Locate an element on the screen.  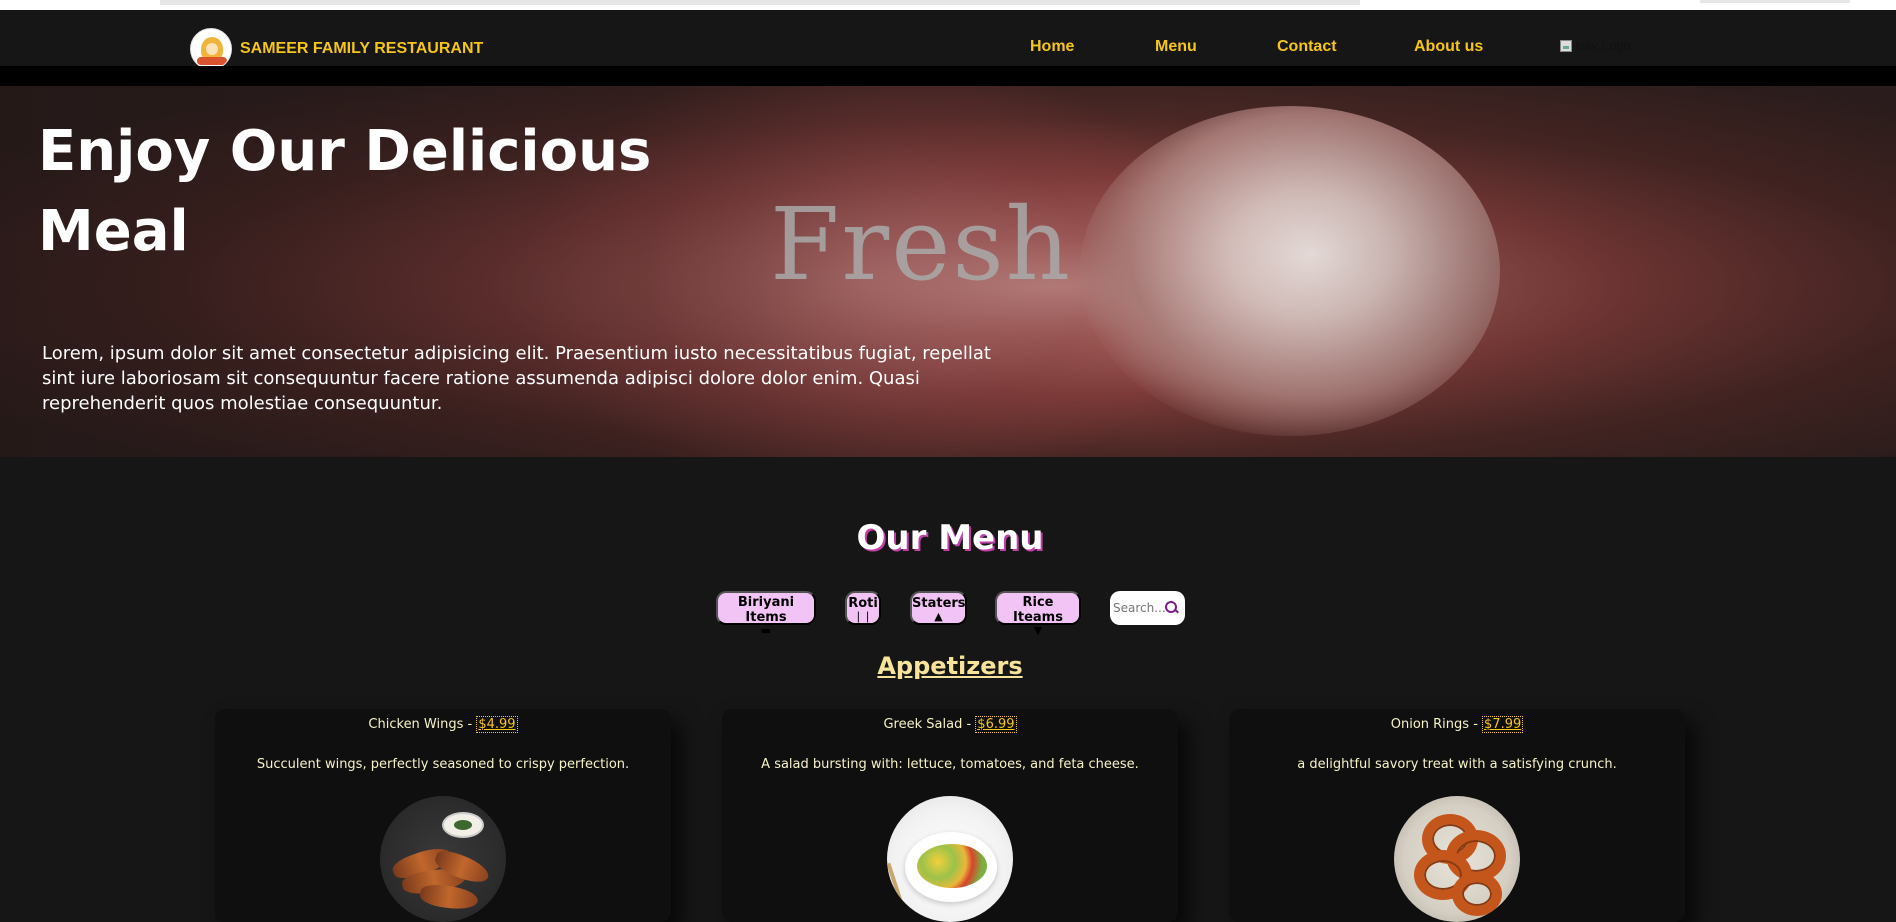
category-staters-button: Staters ▲ is located at coordinates (938, 608).